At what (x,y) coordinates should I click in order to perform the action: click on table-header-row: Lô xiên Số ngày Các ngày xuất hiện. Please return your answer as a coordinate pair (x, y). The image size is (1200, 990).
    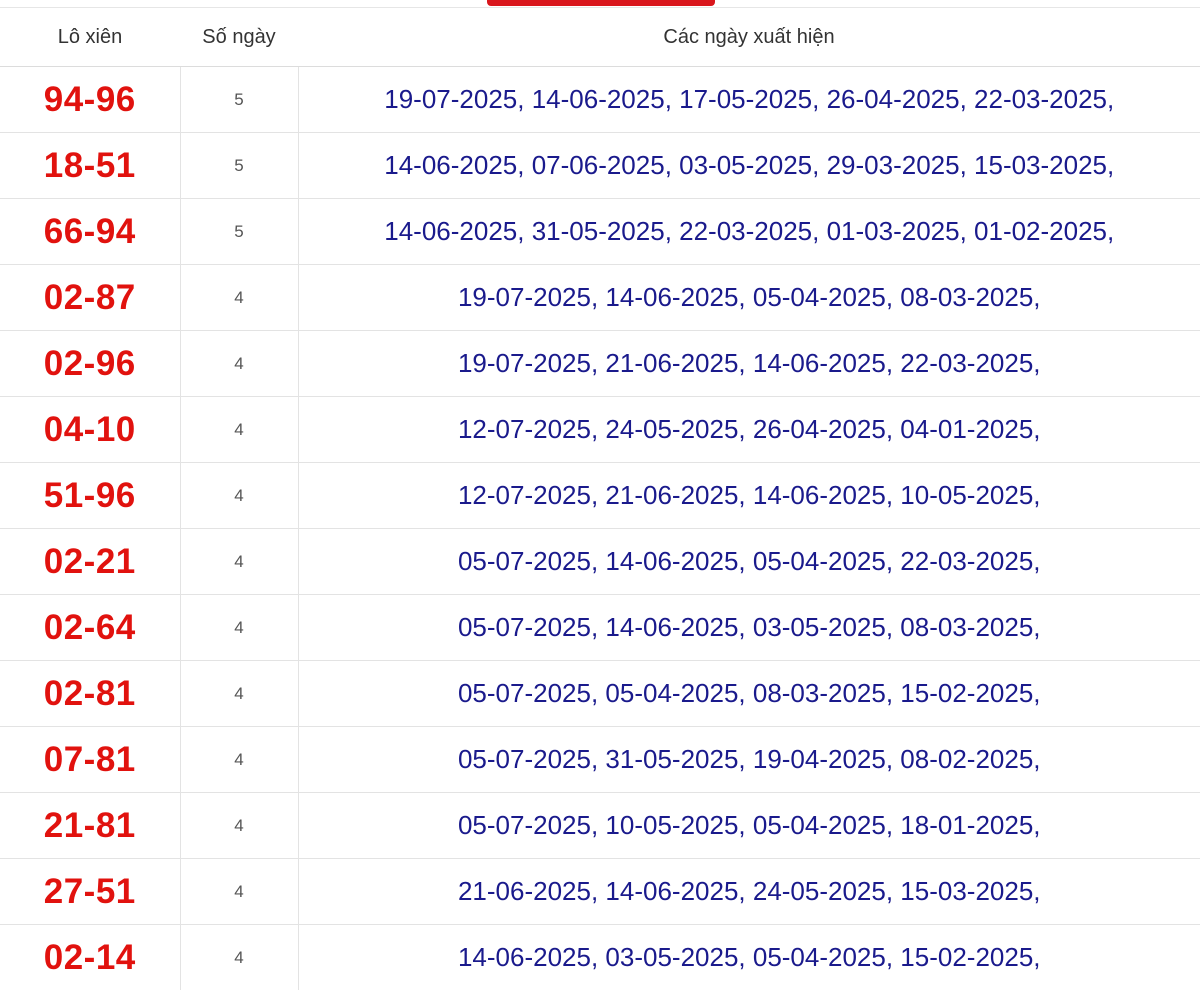
    Looking at the image, I should click on (600, 37).